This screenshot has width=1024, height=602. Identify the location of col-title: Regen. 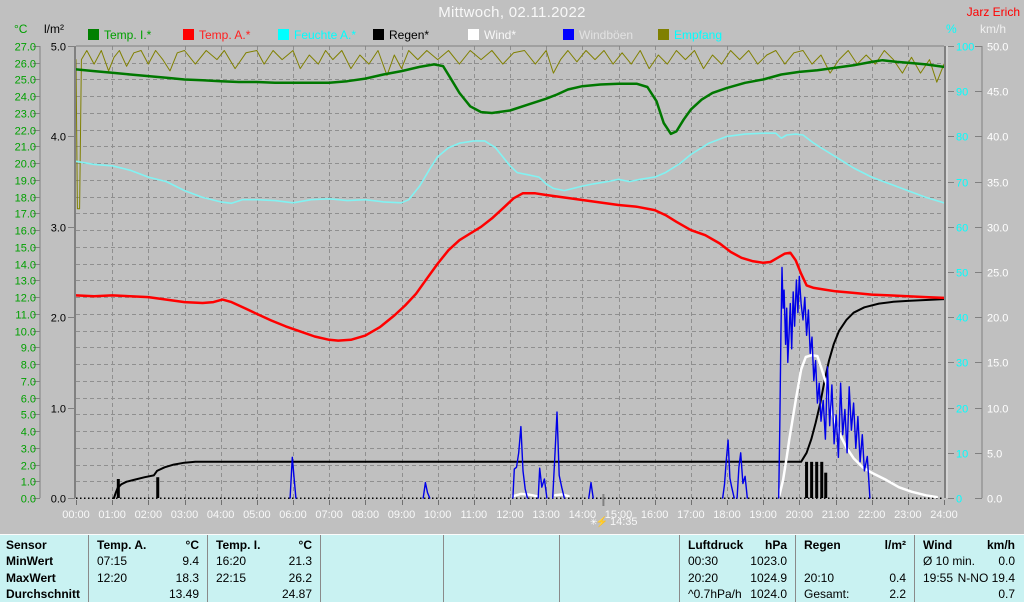
(822, 545).